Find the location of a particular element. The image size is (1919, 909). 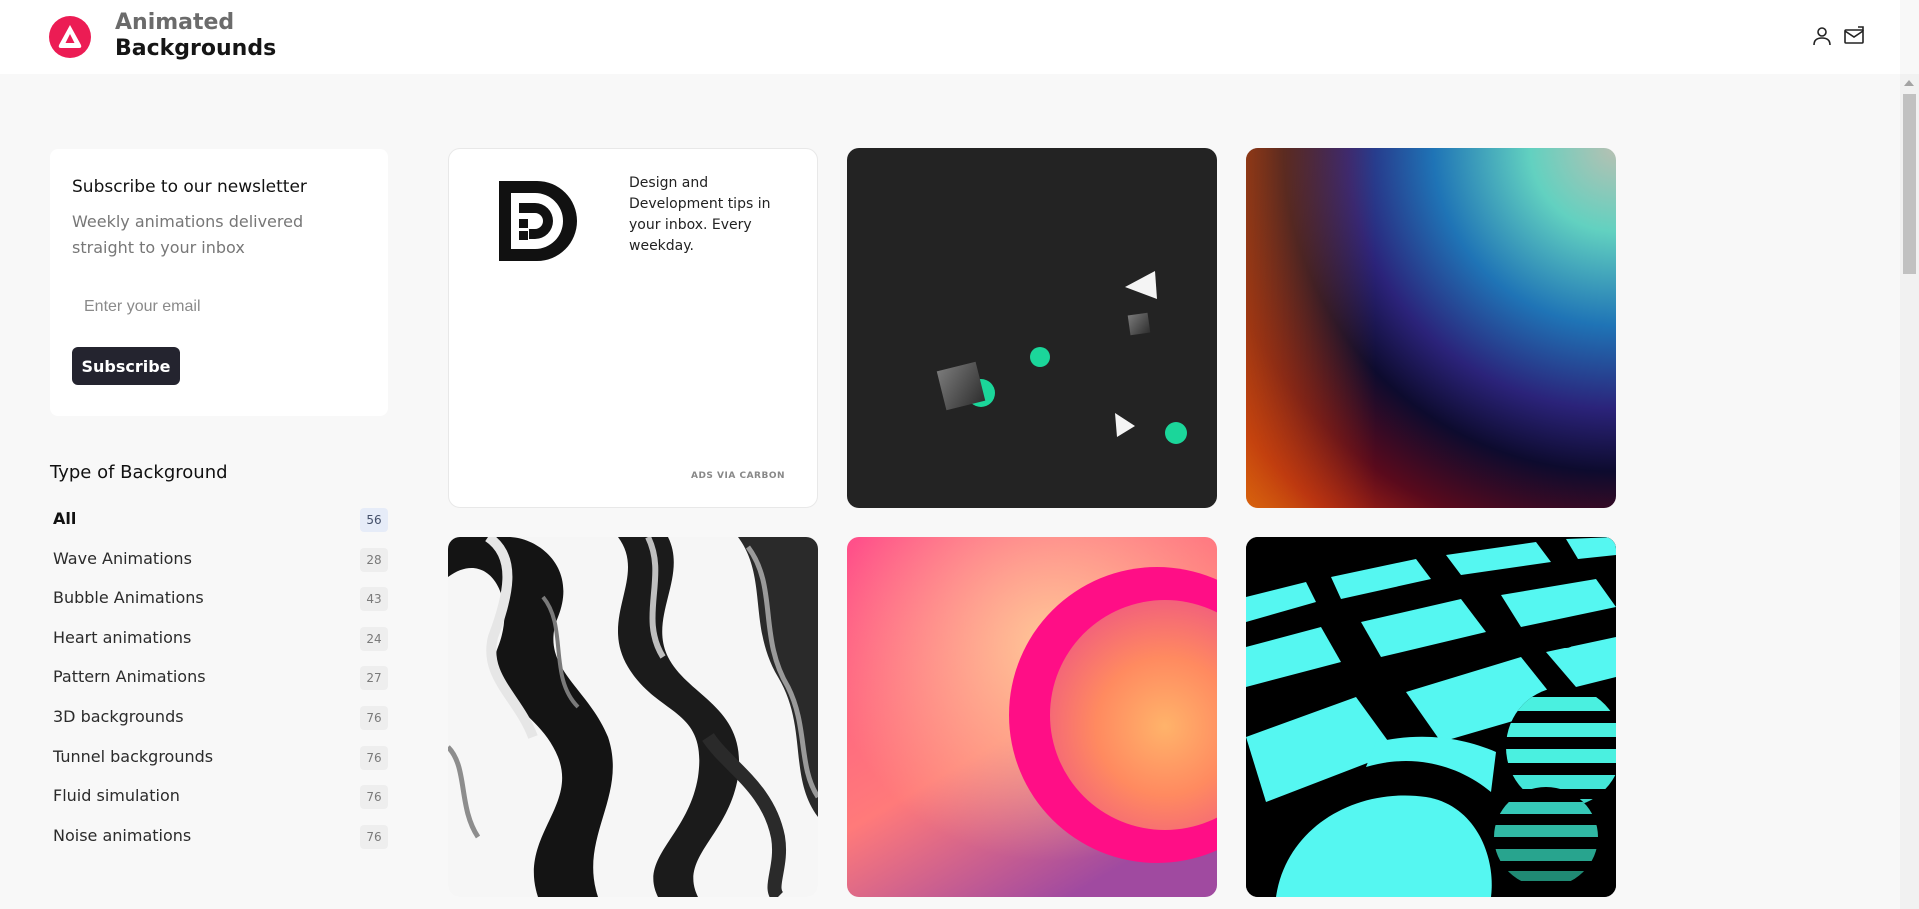

gallery-card-checker-sphere is located at coordinates (1431, 717).